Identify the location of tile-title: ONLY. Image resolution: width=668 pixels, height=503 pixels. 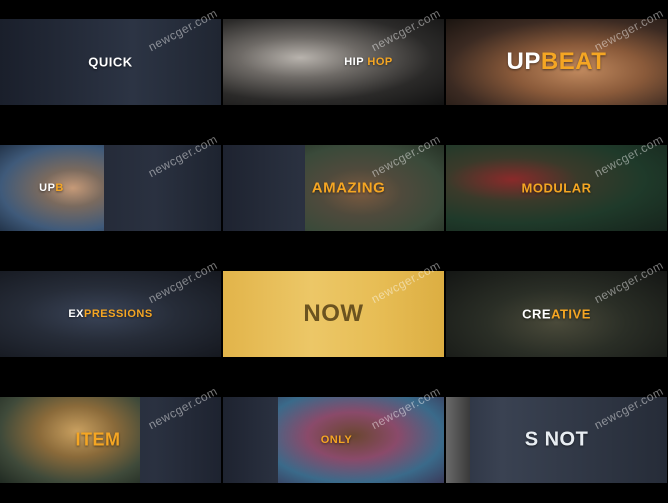
(336, 440).